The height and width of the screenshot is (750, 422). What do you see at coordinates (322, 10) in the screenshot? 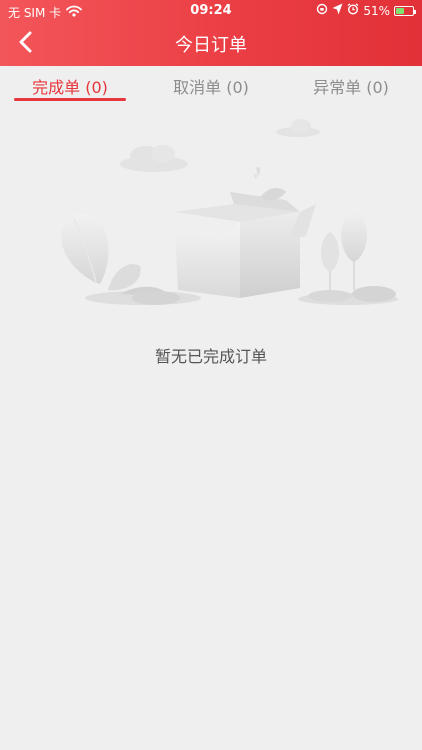
I see `rotation-lock-icon` at bounding box center [322, 10].